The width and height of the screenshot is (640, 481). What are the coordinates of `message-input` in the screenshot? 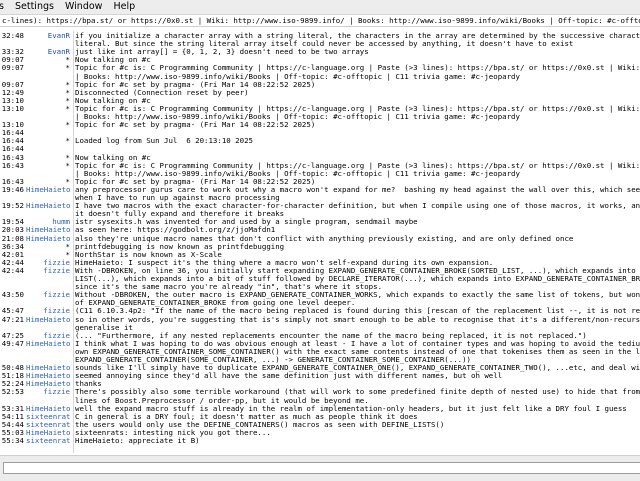 It's located at (321, 468).